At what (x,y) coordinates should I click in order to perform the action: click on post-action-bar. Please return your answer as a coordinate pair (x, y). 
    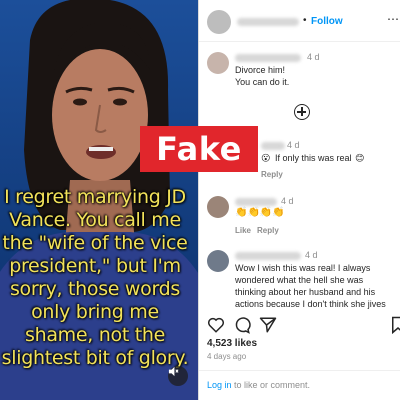
    Looking at the image, I should click on (299, 326).